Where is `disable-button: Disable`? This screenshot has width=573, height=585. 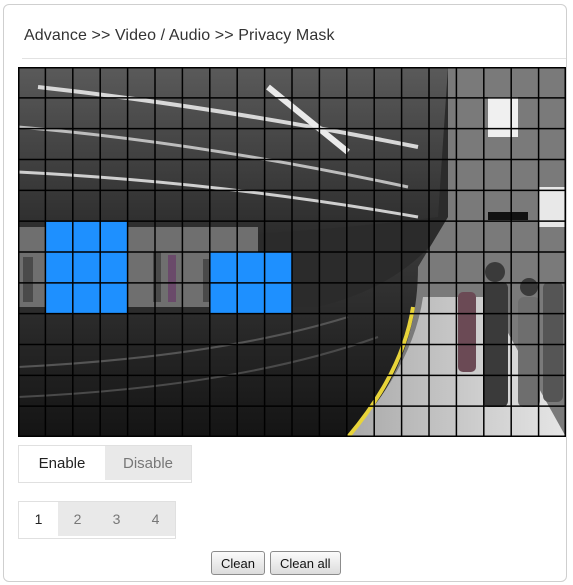 disable-button: Disable is located at coordinates (148, 463).